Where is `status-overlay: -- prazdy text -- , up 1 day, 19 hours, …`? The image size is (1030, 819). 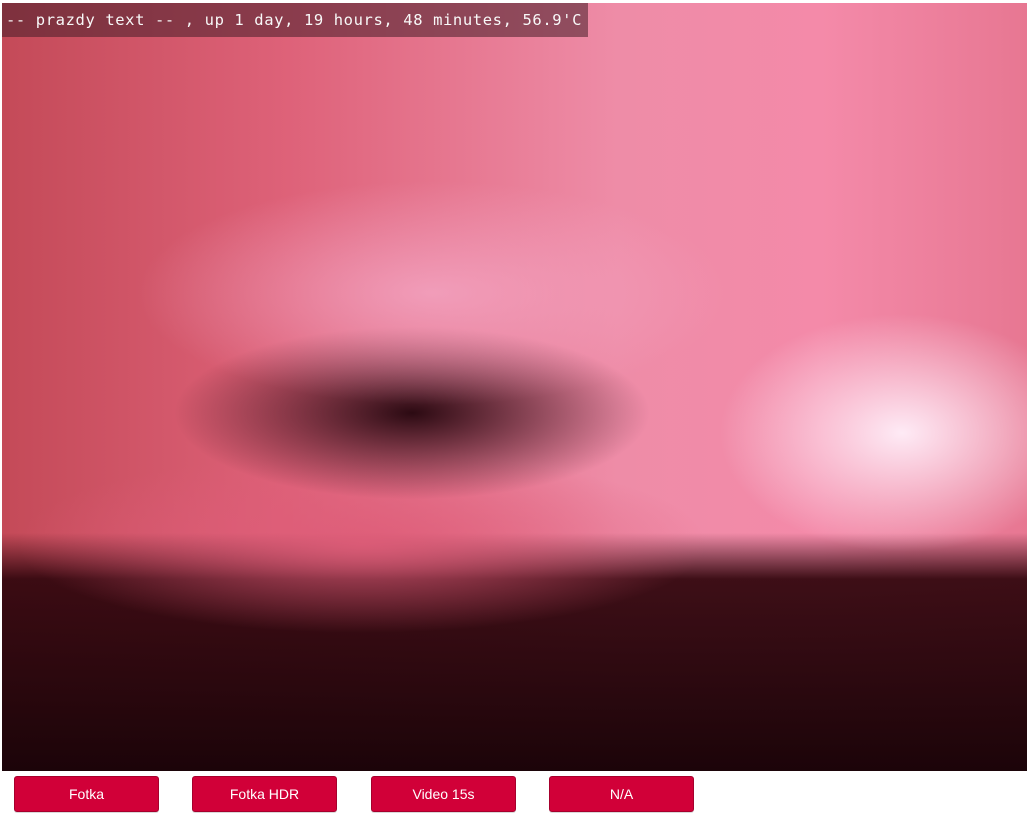 status-overlay: -- prazdy text -- , up 1 day, 19 hours, … is located at coordinates (295, 20).